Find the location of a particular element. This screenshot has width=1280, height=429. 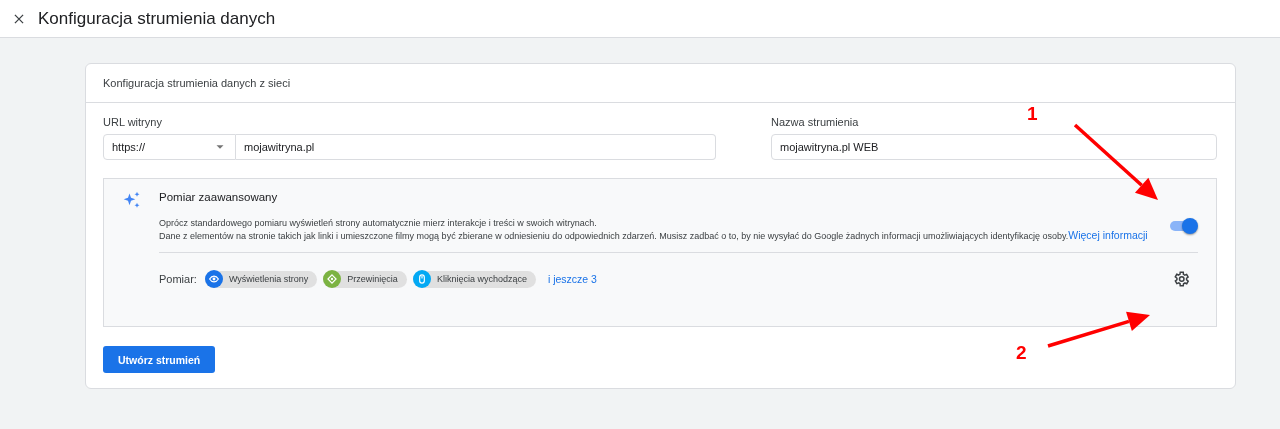

description-text: Oprócz standardowego pomiaru wyświetleń strony automatycznie mierz interakcje i treści w swoich witrynach. is located at coordinates (378, 223).